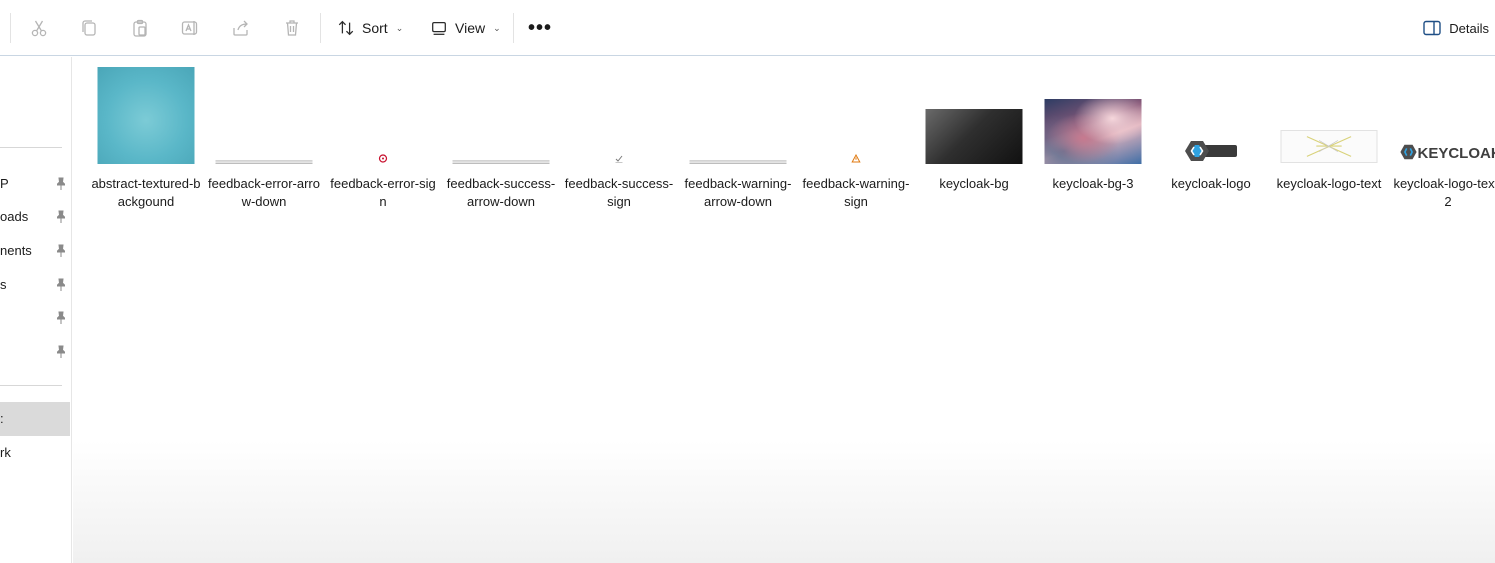  Describe the element at coordinates (35, 318) in the screenshot. I see `sidebar-item-music` at that location.